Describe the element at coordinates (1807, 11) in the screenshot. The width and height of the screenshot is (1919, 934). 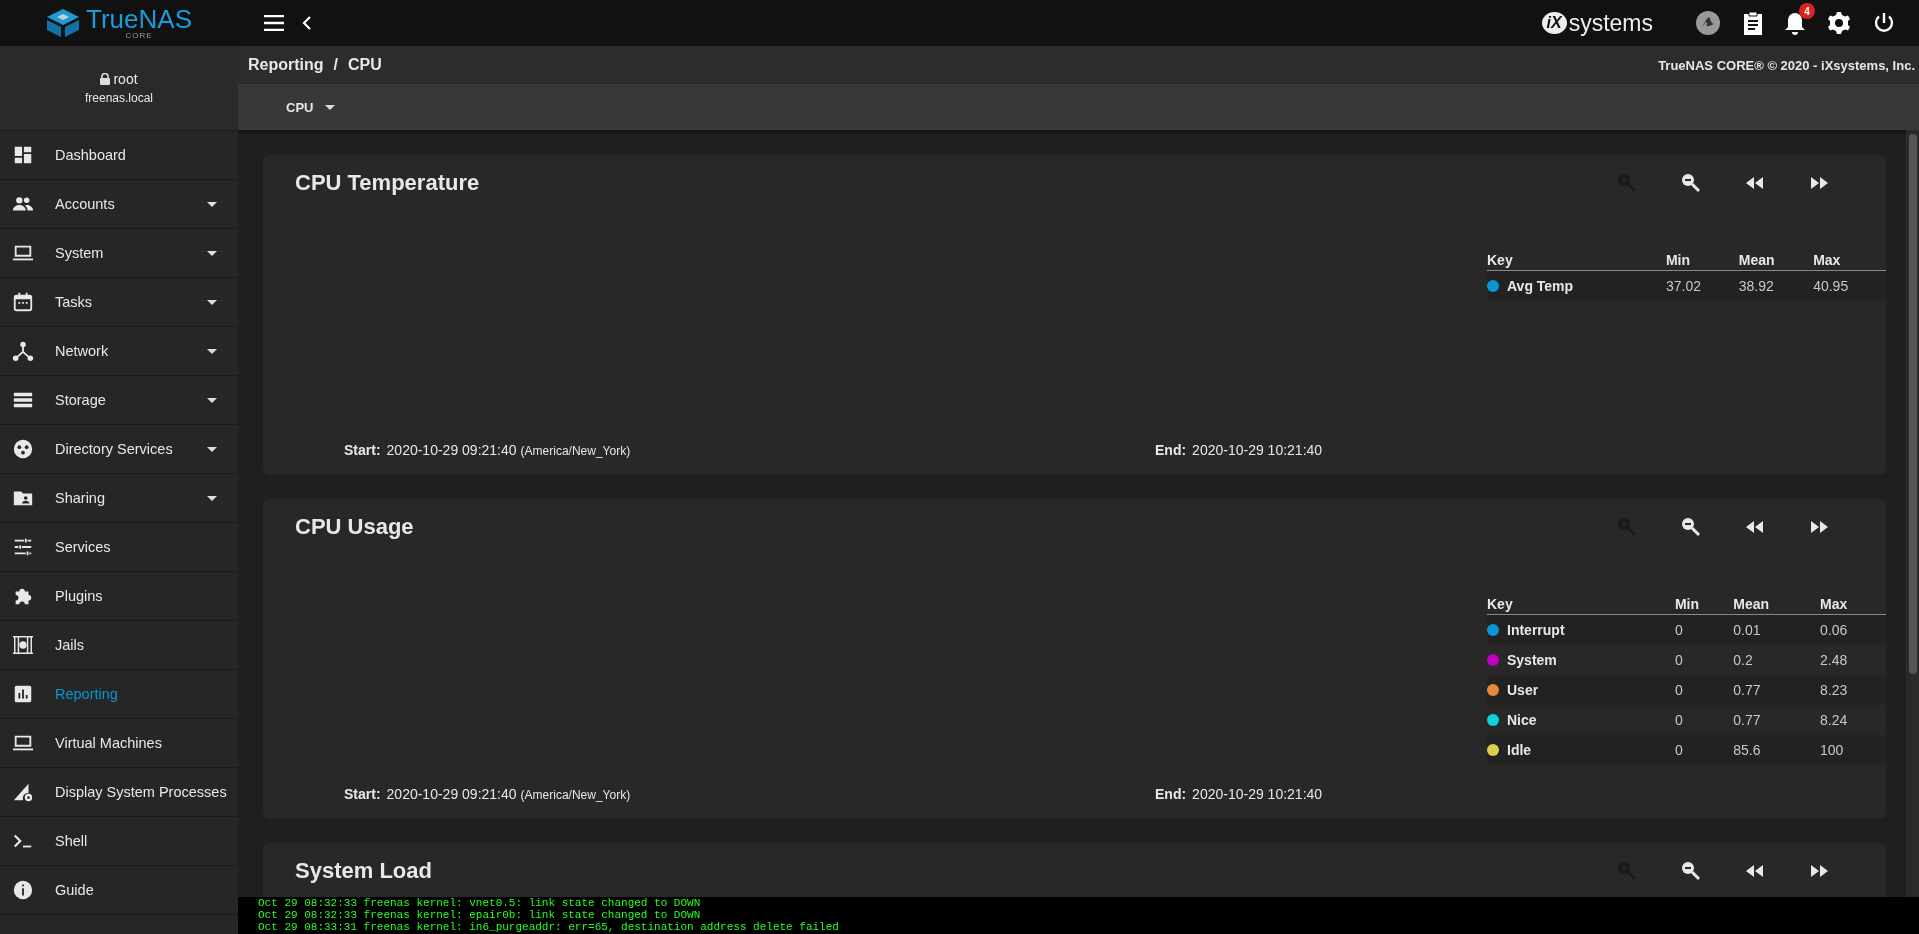
I see `notification-count: 4` at that location.